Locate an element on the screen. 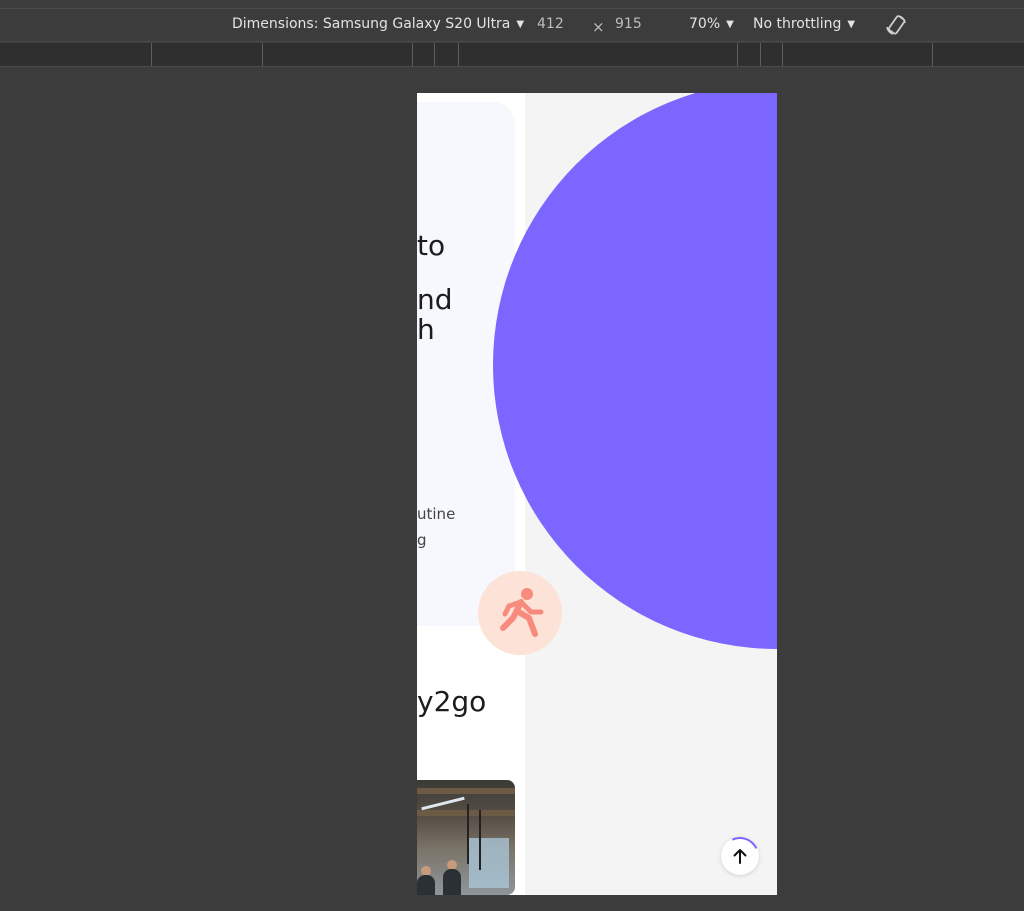 The image size is (1024, 911). gym-photo is located at coordinates (466, 837).